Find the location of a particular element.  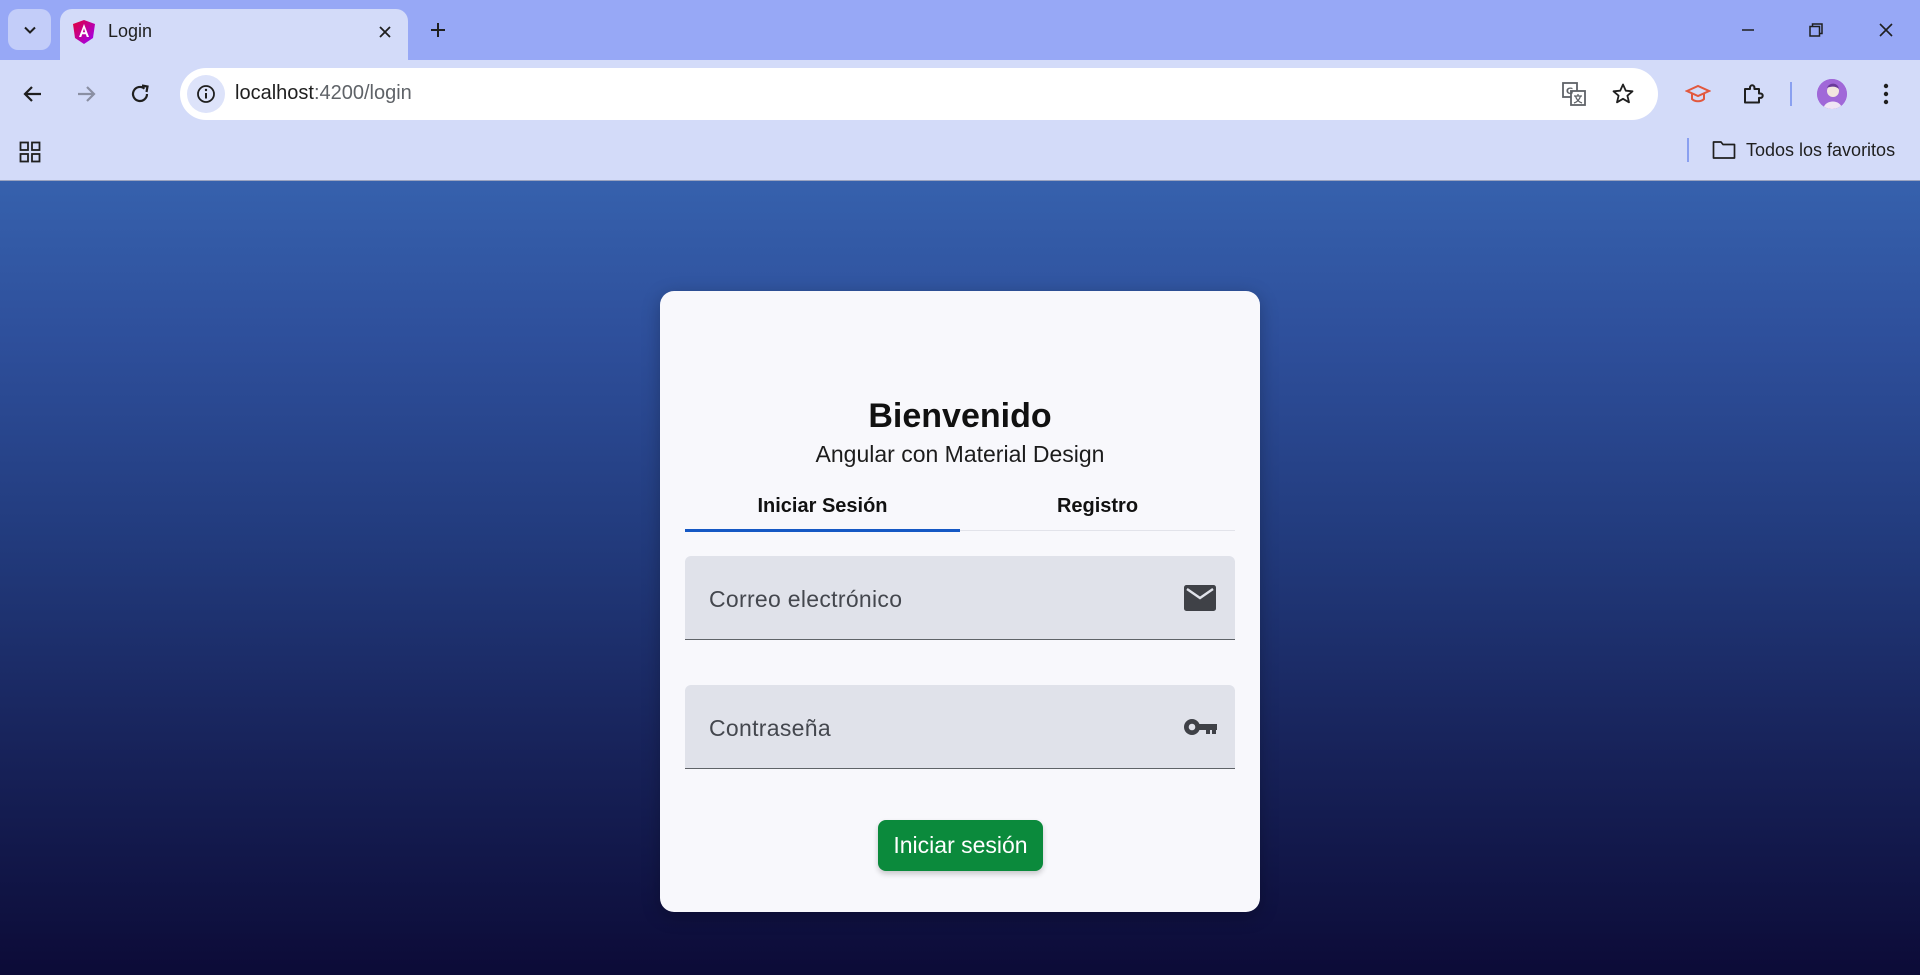

forward-button is located at coordinates (86, 94).